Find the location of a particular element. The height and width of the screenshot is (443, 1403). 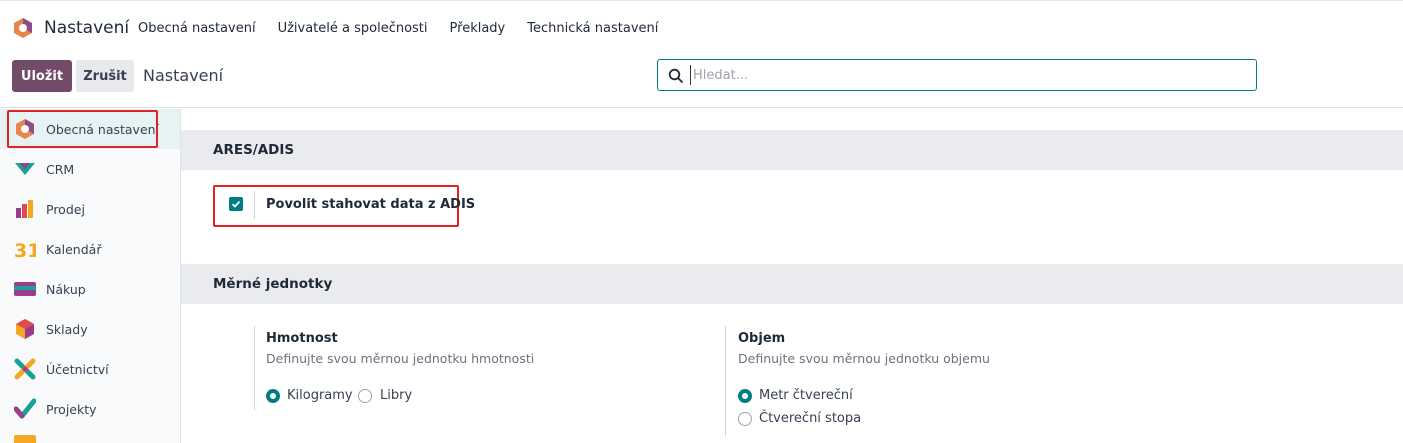

save-button: Uložit is located at coordinates (42, 76).